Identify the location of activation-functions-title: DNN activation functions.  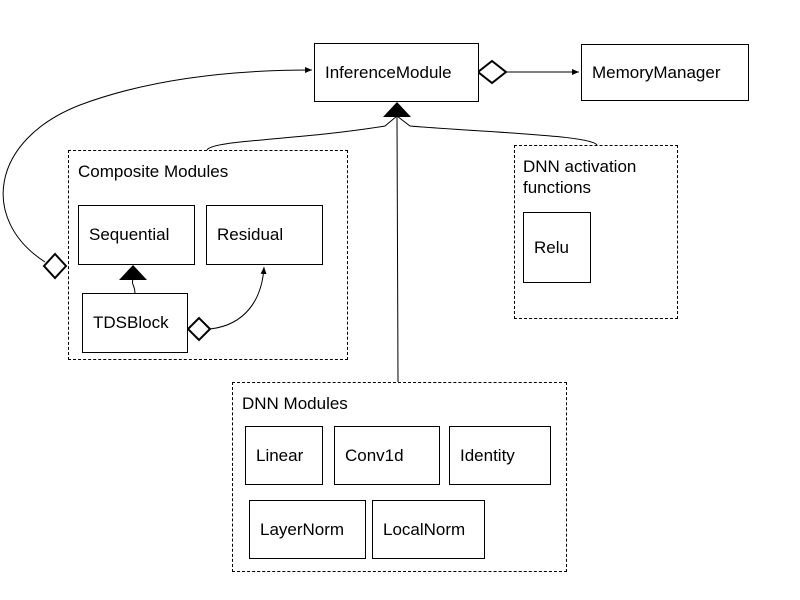
(580, 177).